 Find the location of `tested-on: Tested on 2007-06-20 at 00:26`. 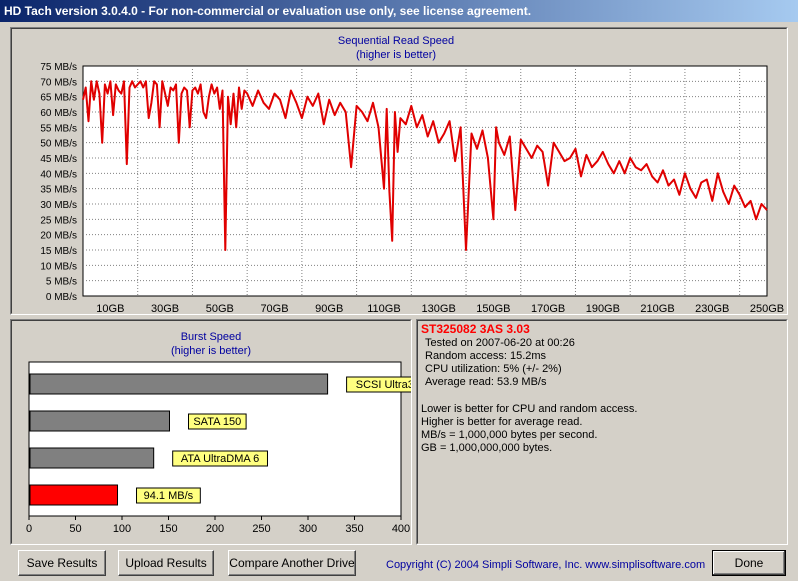

tested-on: Tested on 2007-06-20 at 00:26 is located at coordinates (500, 343).